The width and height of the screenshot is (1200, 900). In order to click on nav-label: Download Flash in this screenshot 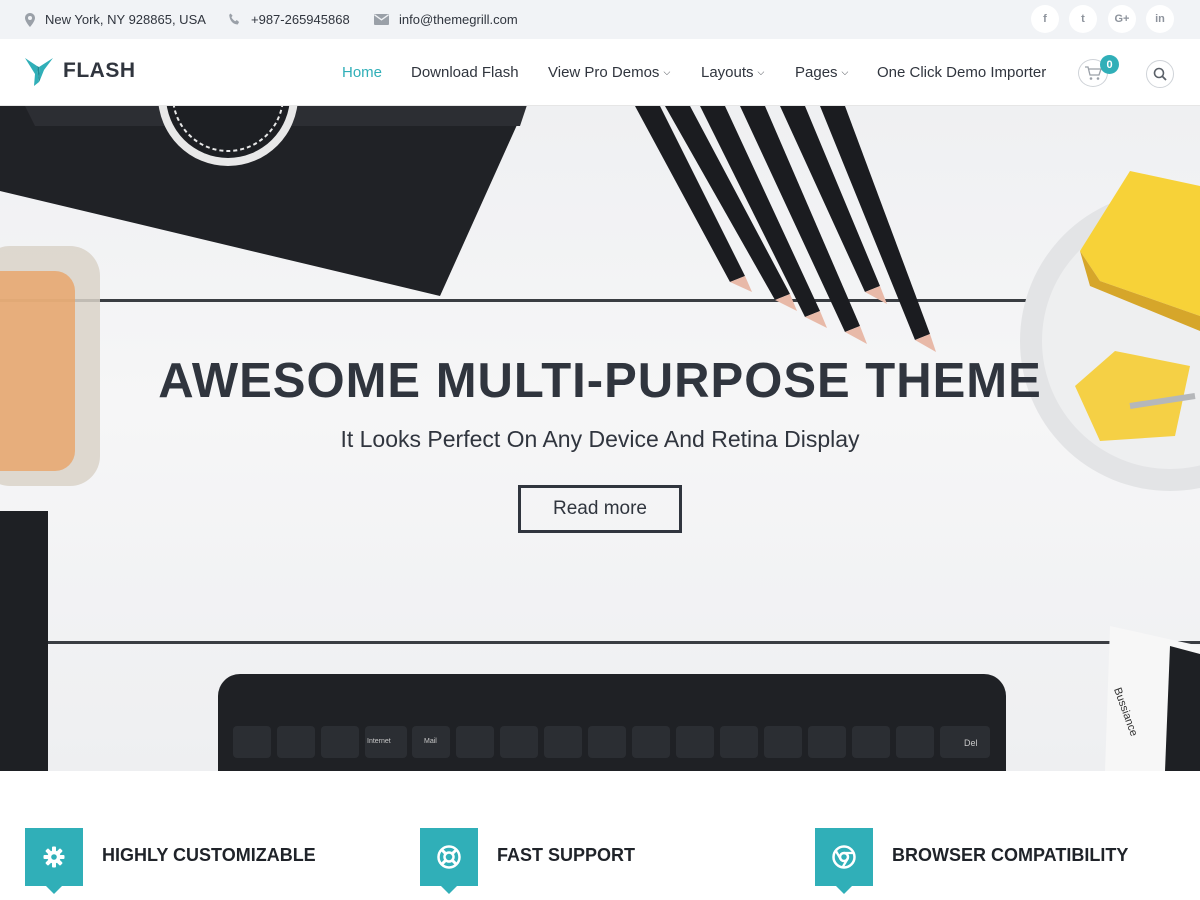, I will do `click(465, 72)`.